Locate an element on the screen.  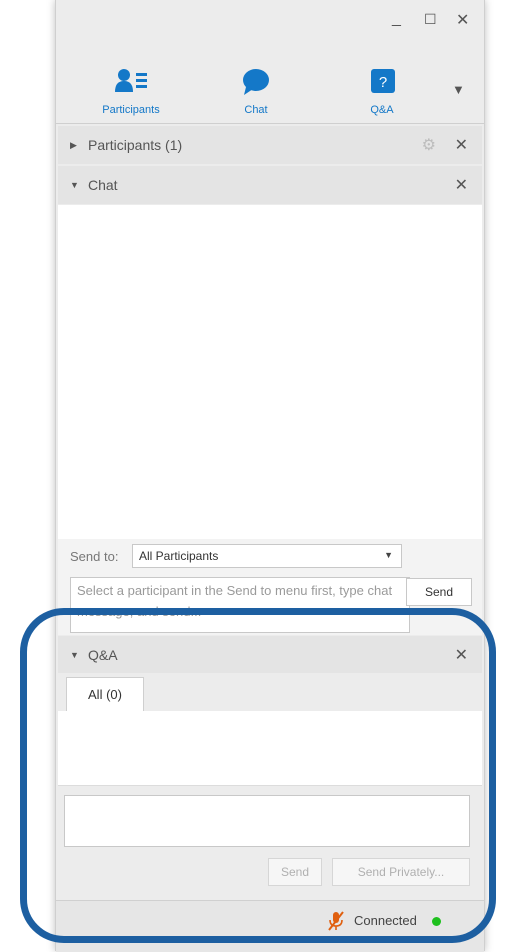
chat-section-title: Chat is located at coordinates (103, 185).